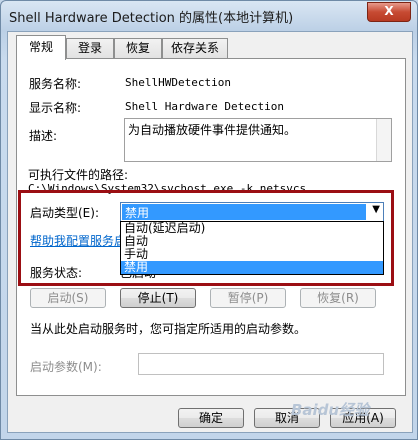 This screenshot has width=418, height=440. Describe the element at coordinates (151, 18) in the screenshot. I see `window-title: Shell Hardware Detection 的属性(本地计算机)` at that location.